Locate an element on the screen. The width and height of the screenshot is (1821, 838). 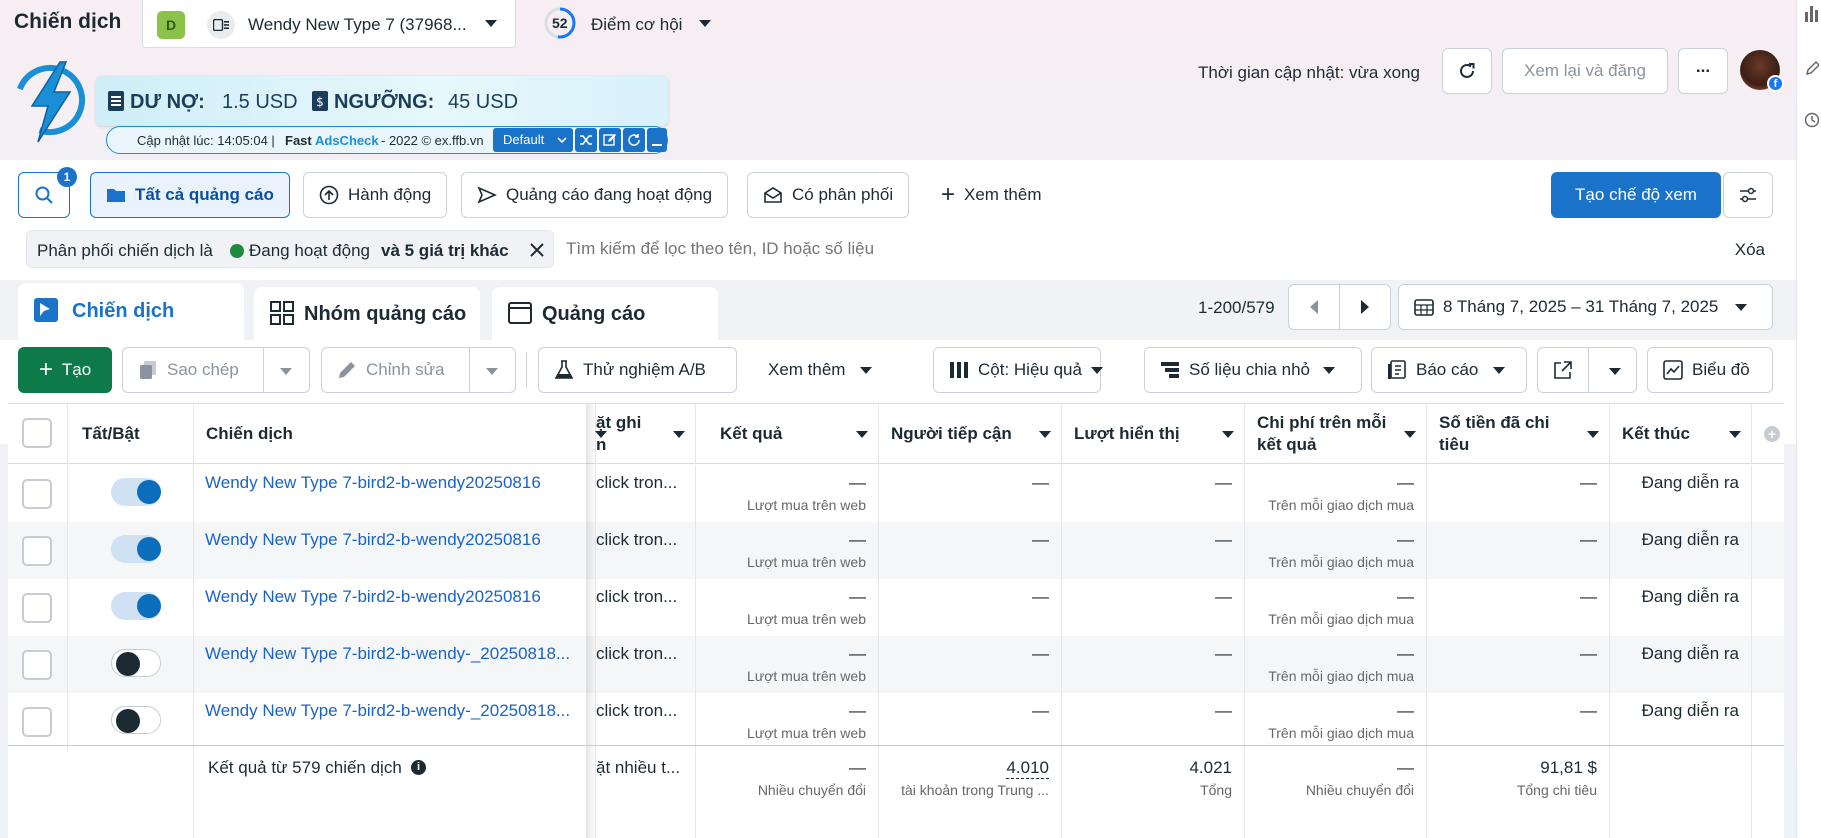
shuffle-button is located at coordinates (586, 140).